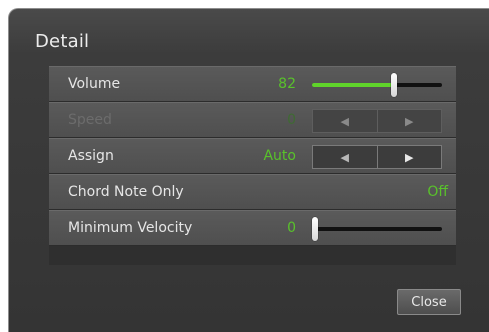 The width and height of the screenshot is (489, 332). I want to click on volume-slider-fill, so click(353, 85).